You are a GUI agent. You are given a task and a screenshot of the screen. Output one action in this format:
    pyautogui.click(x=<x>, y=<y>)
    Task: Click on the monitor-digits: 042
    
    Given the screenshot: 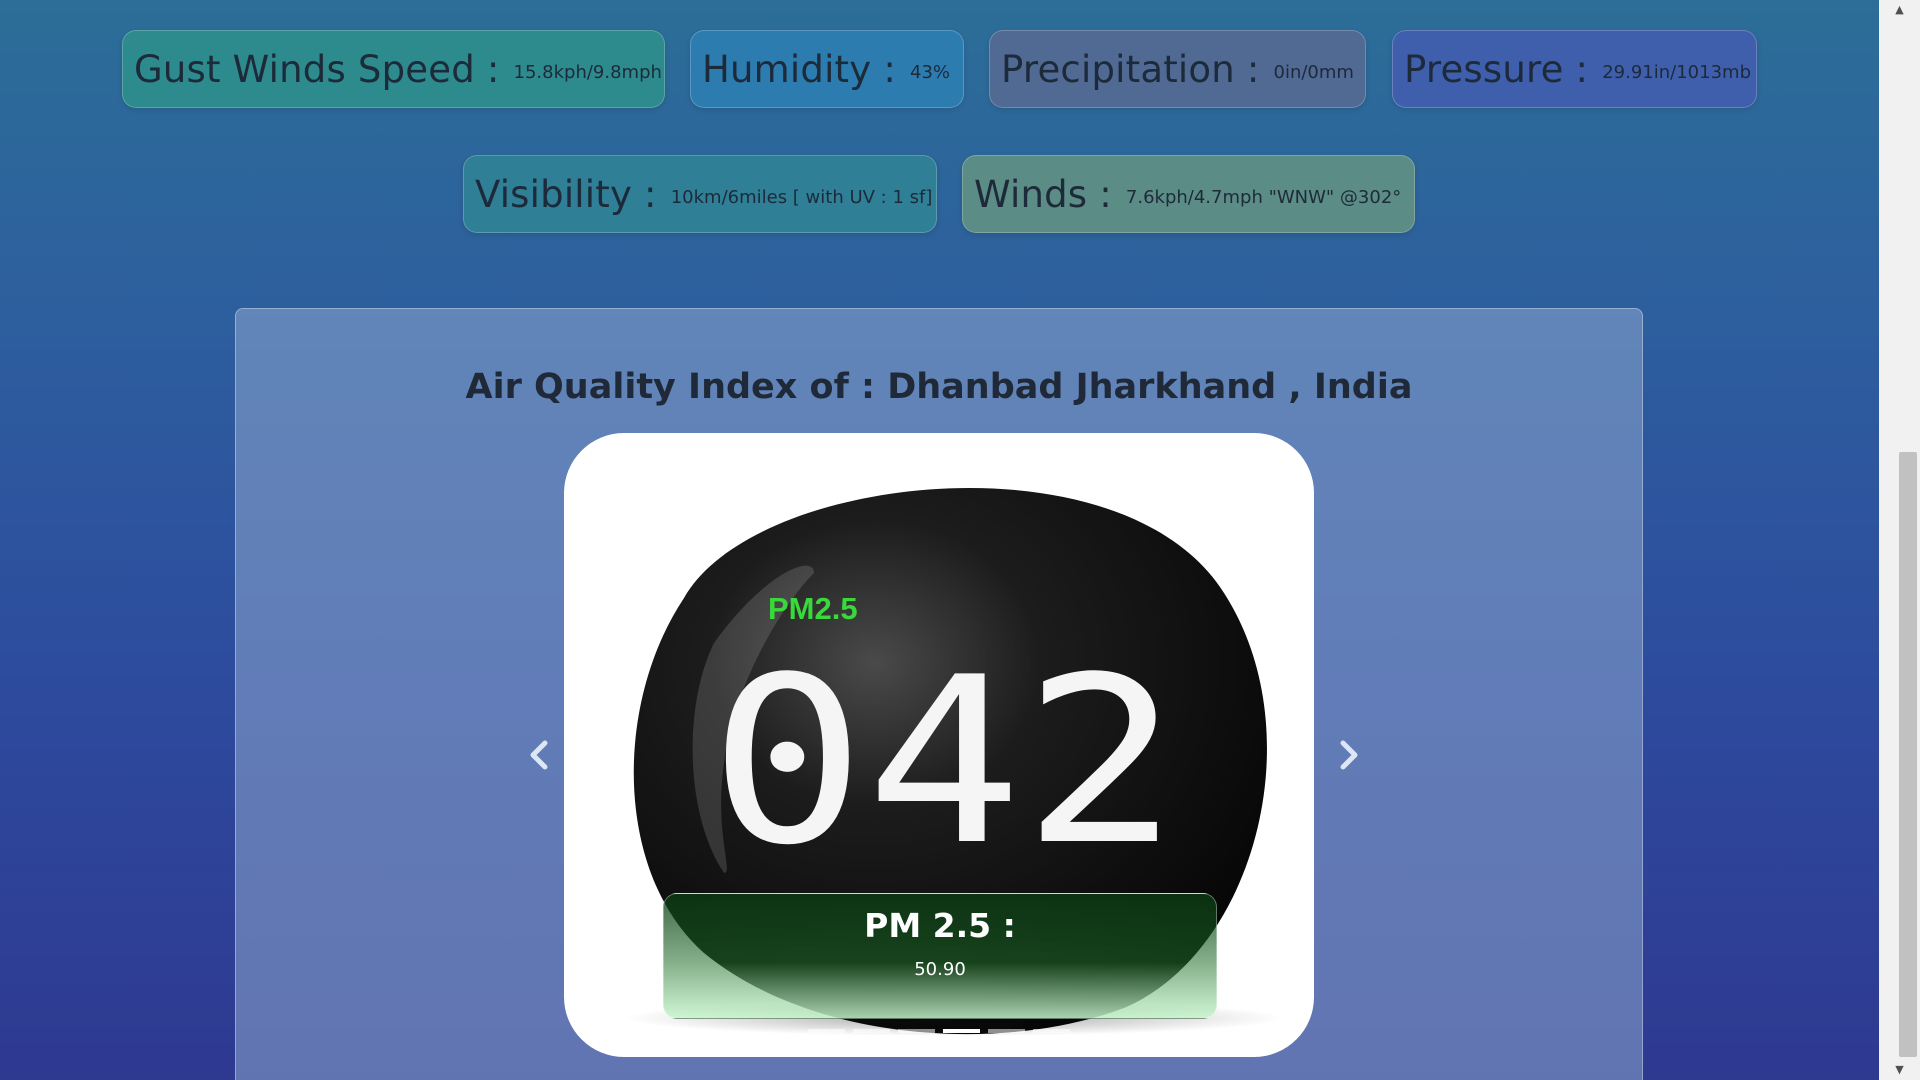 What is the action you would take?
    pyautogui.click(x=944, y=762)
    